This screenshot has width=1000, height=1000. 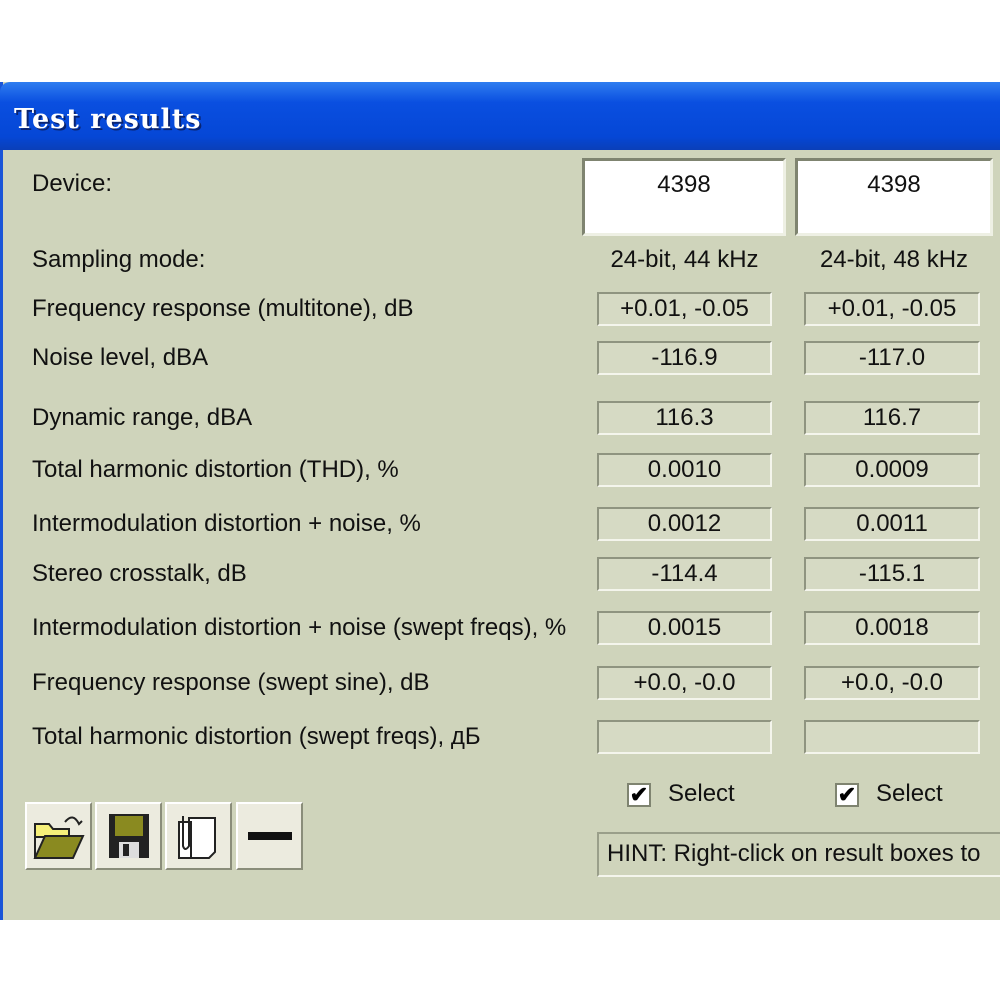 What do you see at coordinates (892, 418) in the screenshot?
I see `result-box-2: 116.7` at bounding box center [892, 418].